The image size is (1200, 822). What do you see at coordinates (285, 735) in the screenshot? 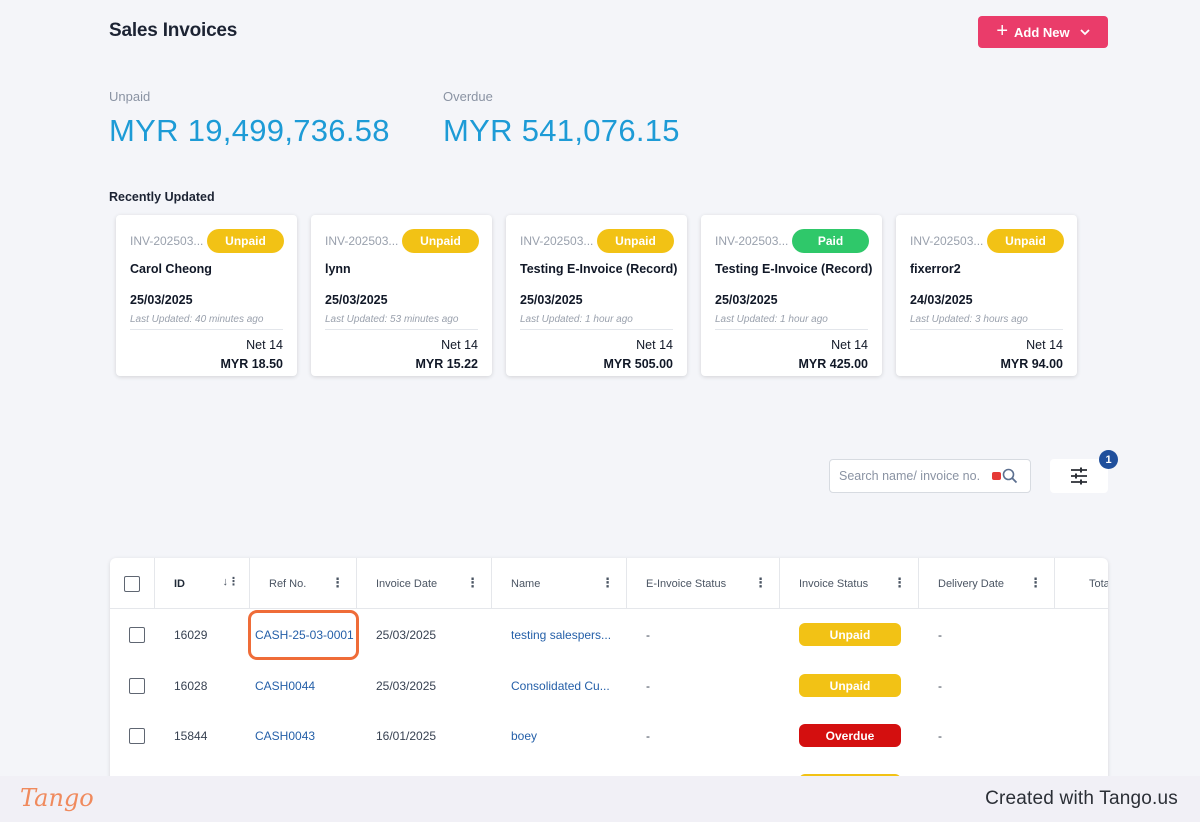
I see `cell-ref-link: CASH0043` at bounding box center [285, 735].